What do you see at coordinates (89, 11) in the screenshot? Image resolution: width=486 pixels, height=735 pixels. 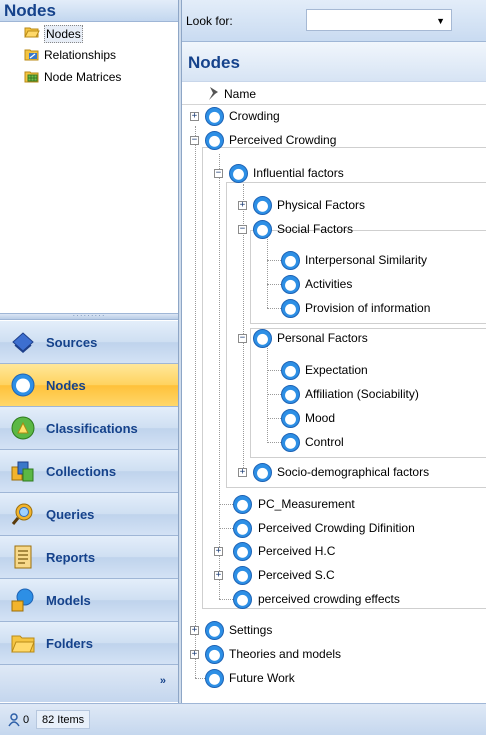 I see `navigation-pane-title: Nodes` at bounding box center [89, 11].